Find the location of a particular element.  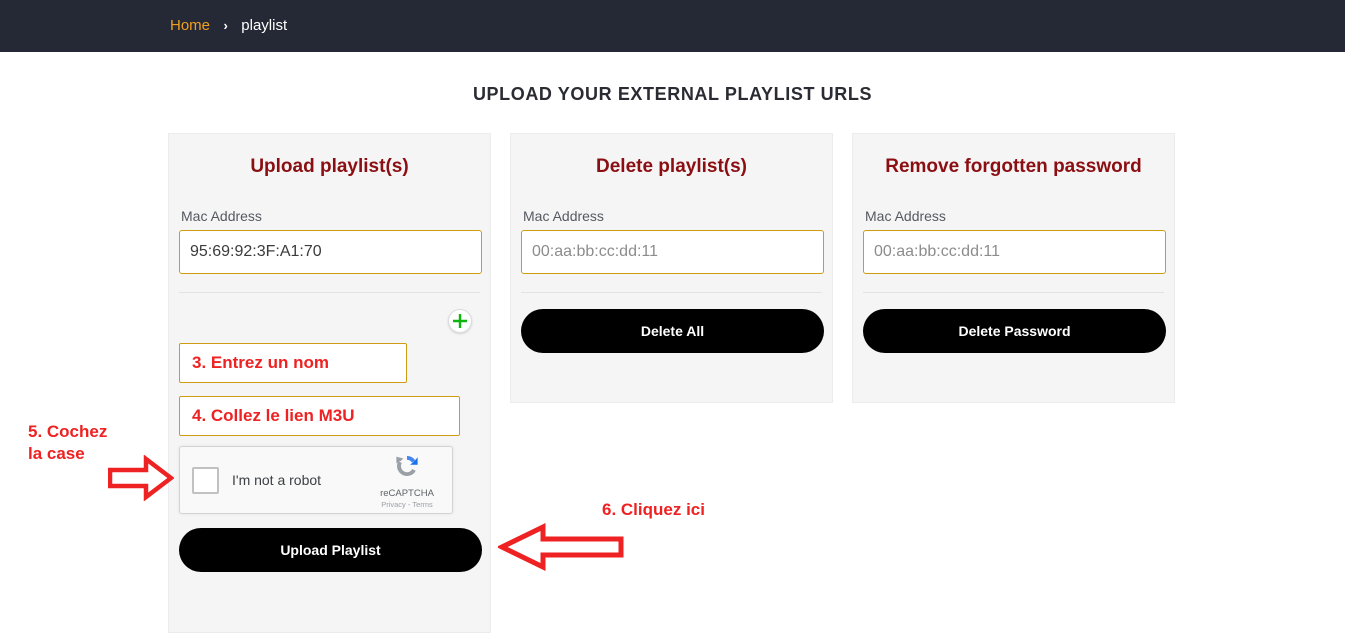

breadcrumb: Home › playlist is located at coordinates (228, 26).